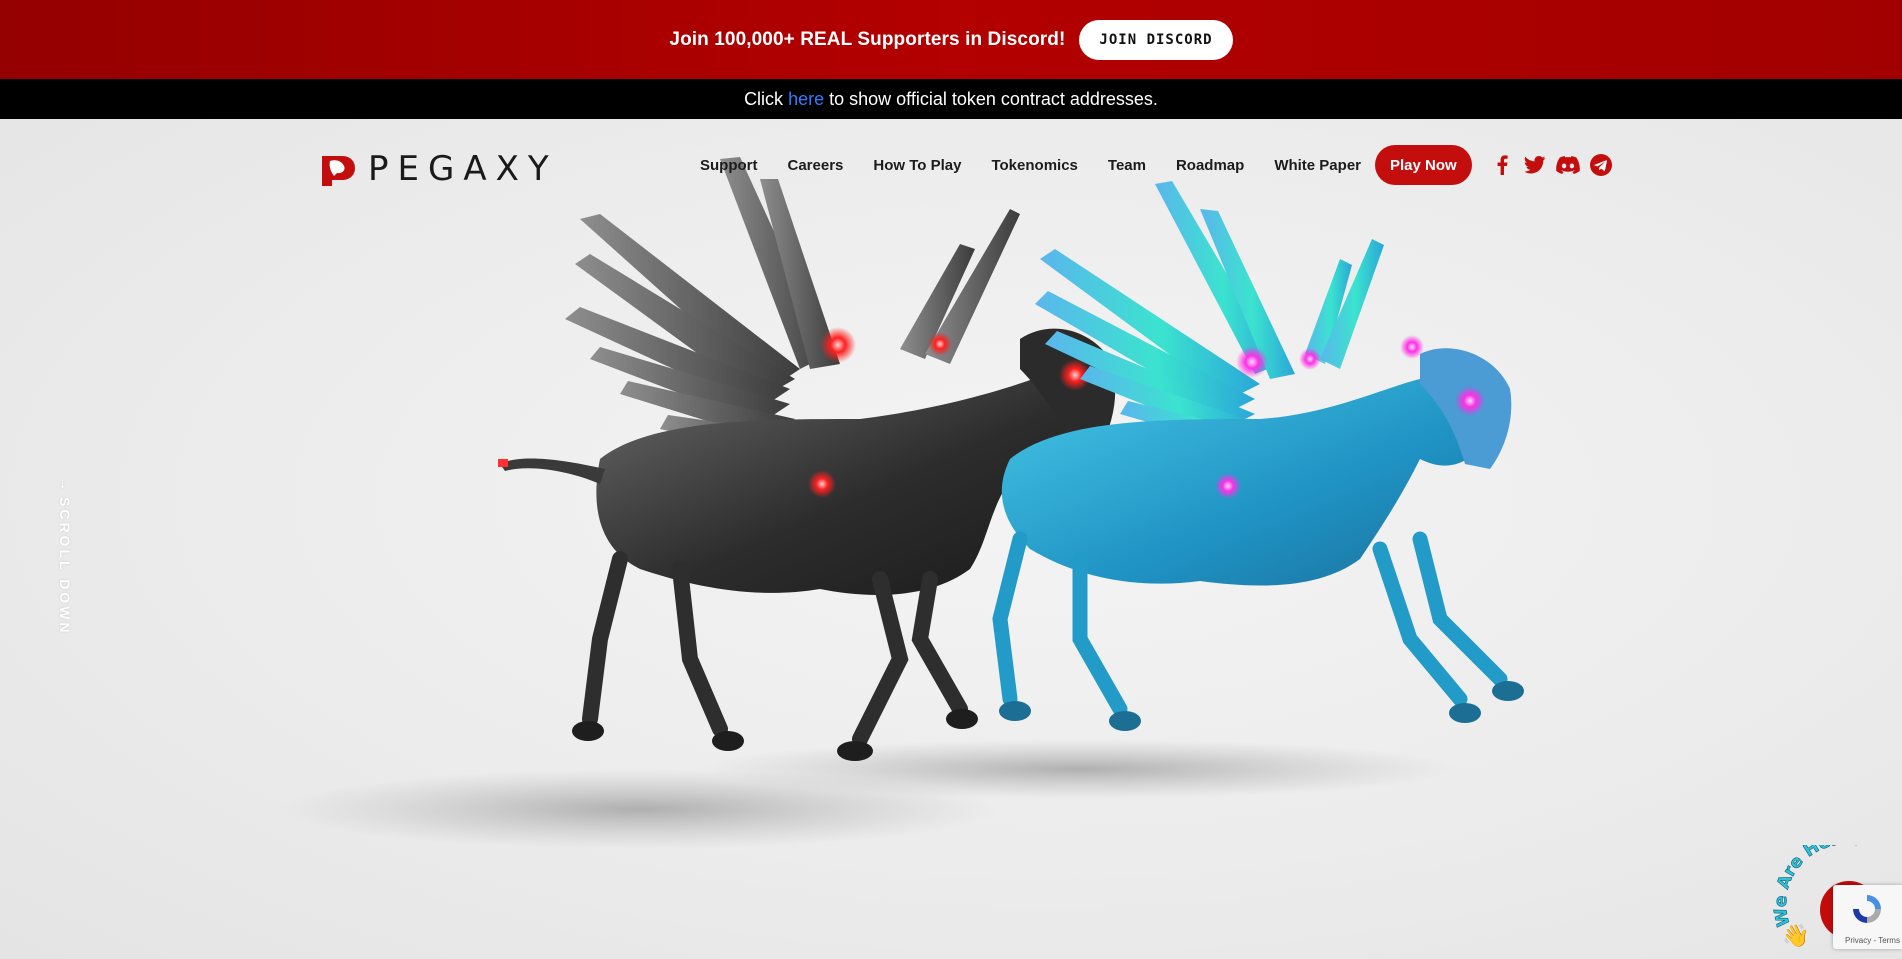  What do you see at coordinates (729, 165) in the screenshot?
I see `nav-item-support: Support` at bounding box center [729, 165].